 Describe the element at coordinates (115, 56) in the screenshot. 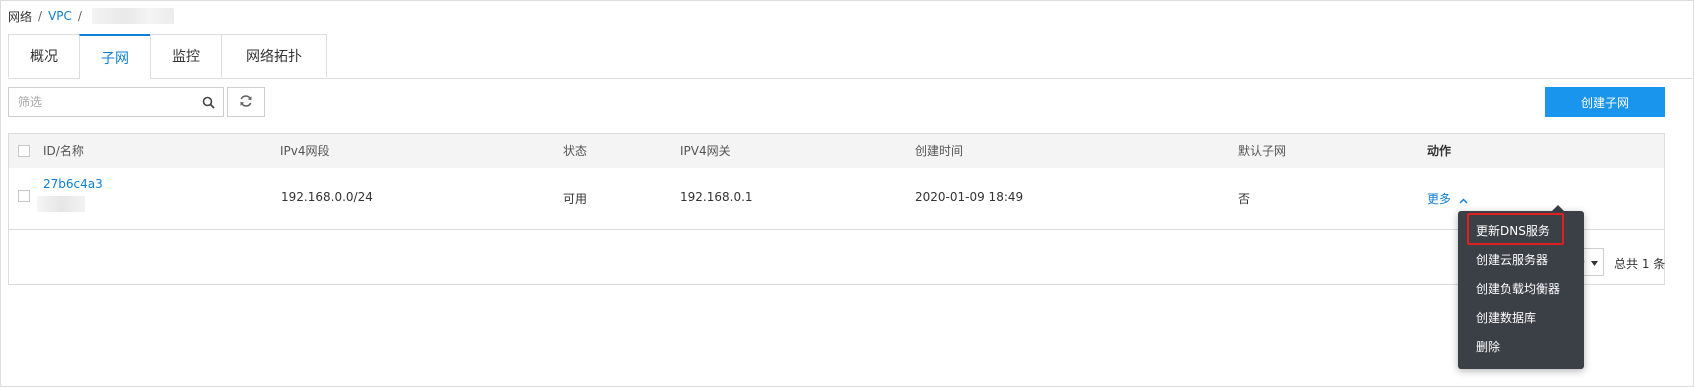

I see `tab-subnets: 子网` at that location.